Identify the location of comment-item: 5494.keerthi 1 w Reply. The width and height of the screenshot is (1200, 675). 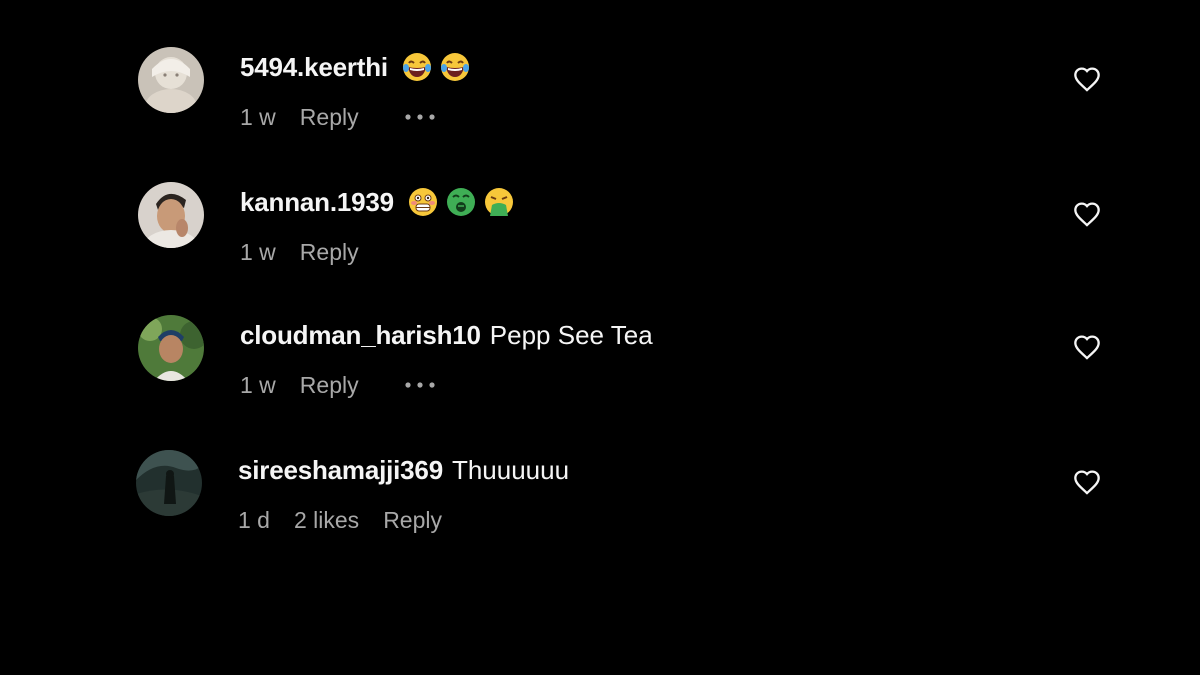
(600, 90).